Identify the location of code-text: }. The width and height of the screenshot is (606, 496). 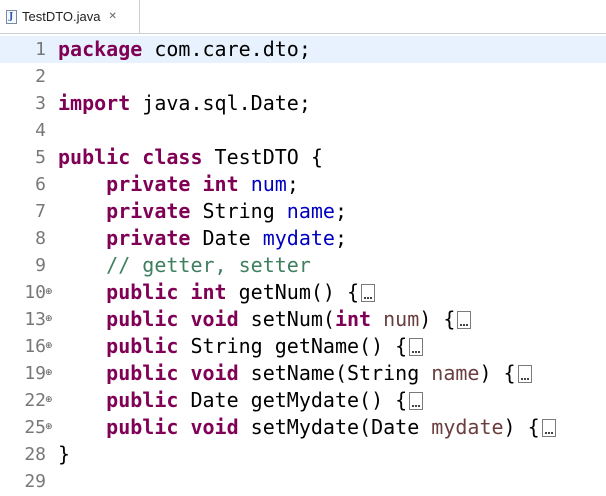
(64, 454).